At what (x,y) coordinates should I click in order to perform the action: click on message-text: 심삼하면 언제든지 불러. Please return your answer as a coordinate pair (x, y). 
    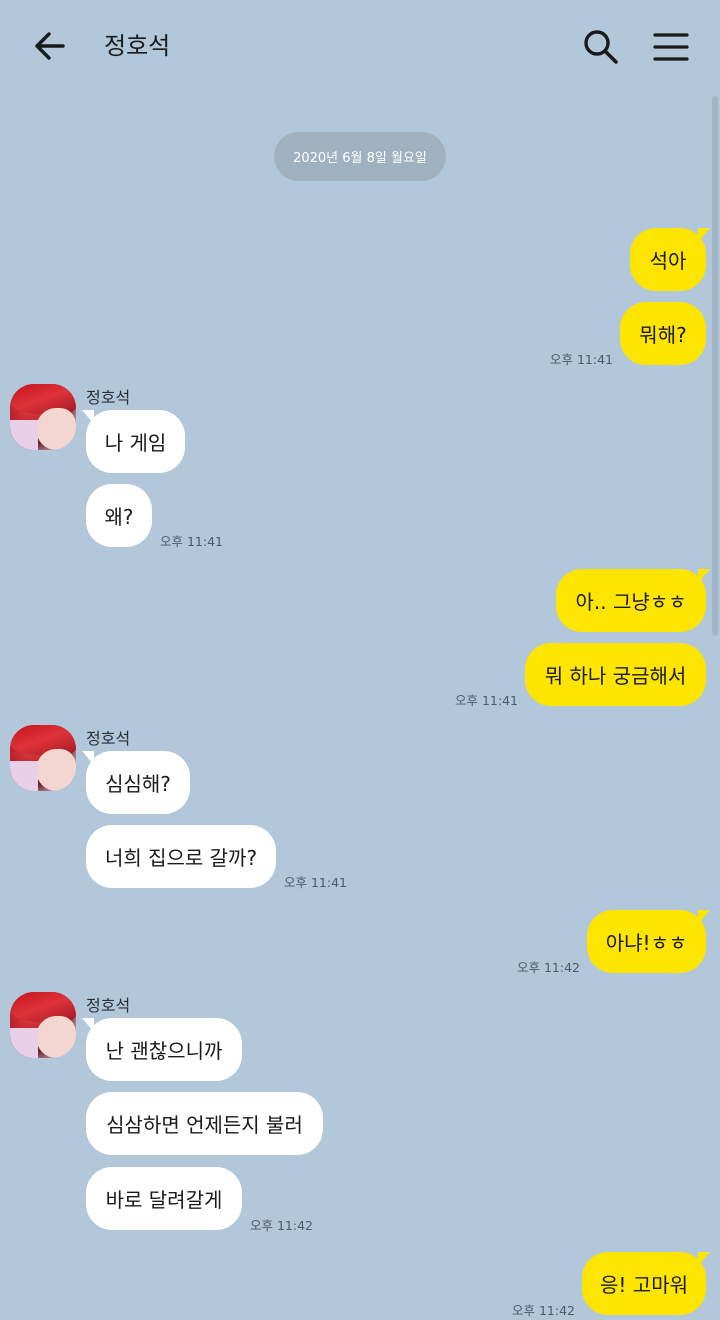
    Looking at the image, I should click on (204, 1125).